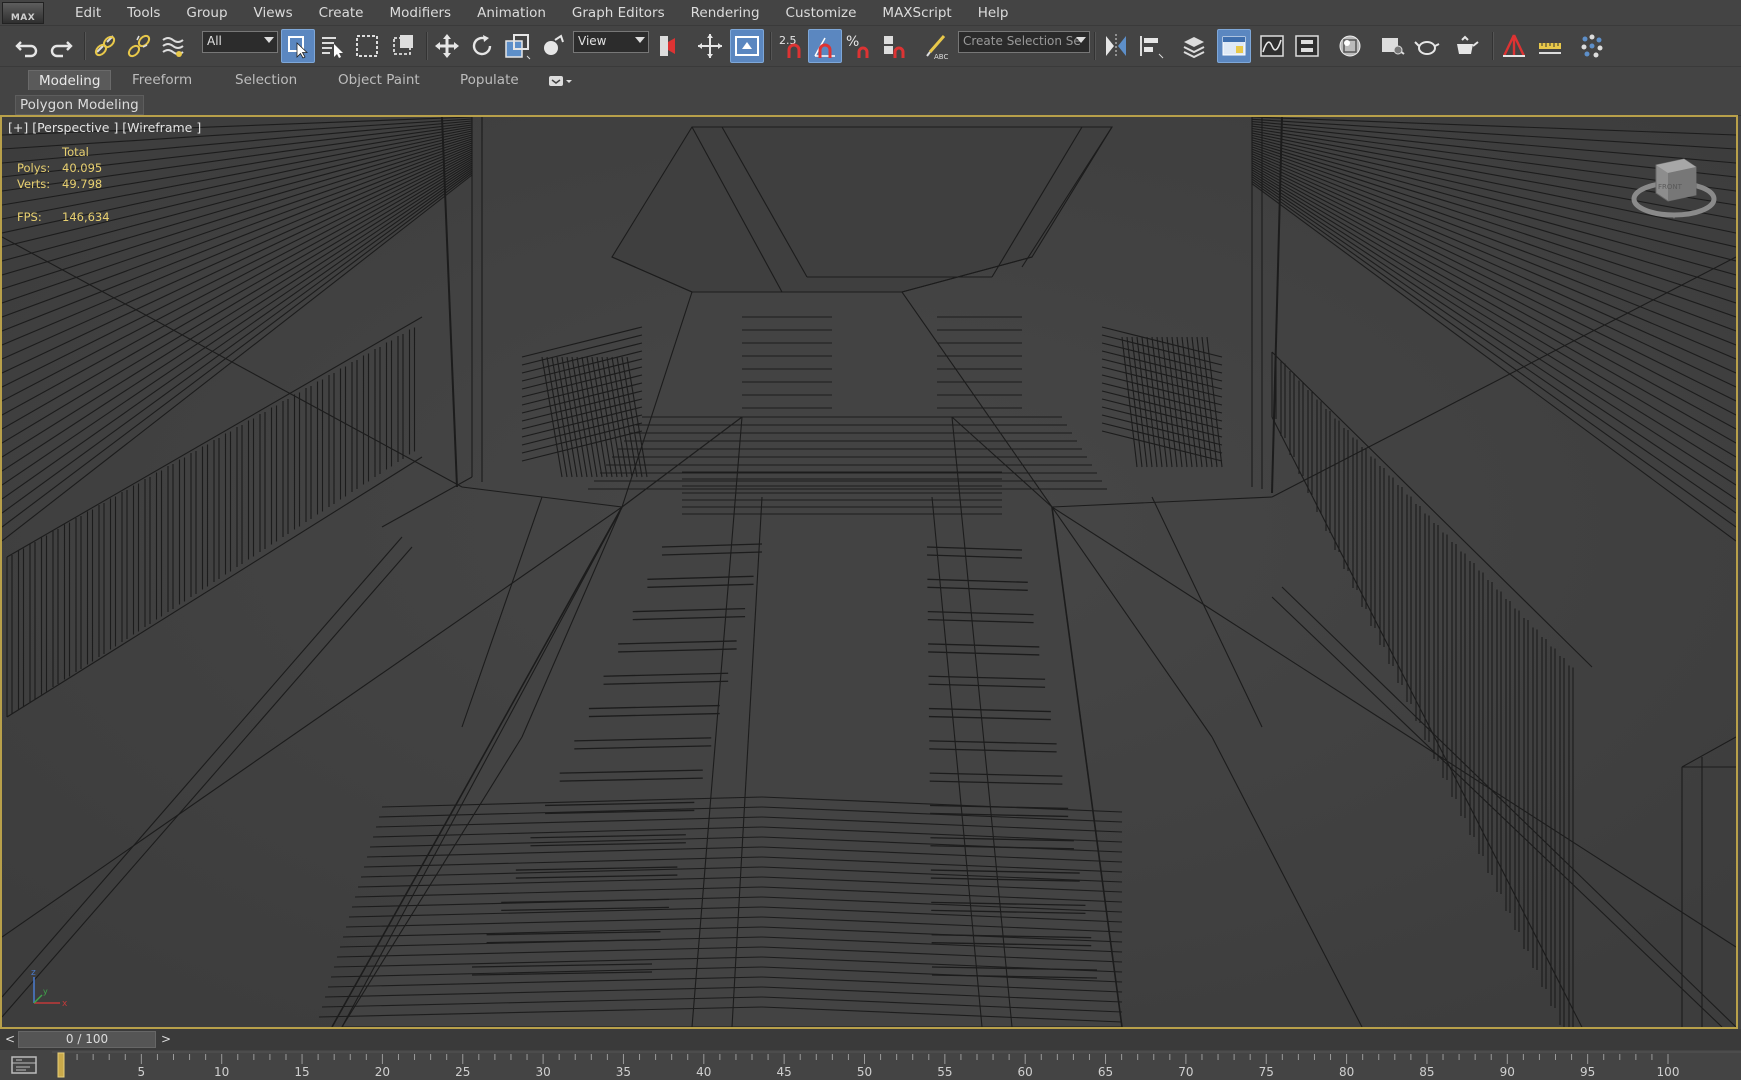 The height and width of the screenshot is (1080, 1741). Describe the element at coordinates (404, 46) in the screenshot. I see `window-crossing-button` at that location.